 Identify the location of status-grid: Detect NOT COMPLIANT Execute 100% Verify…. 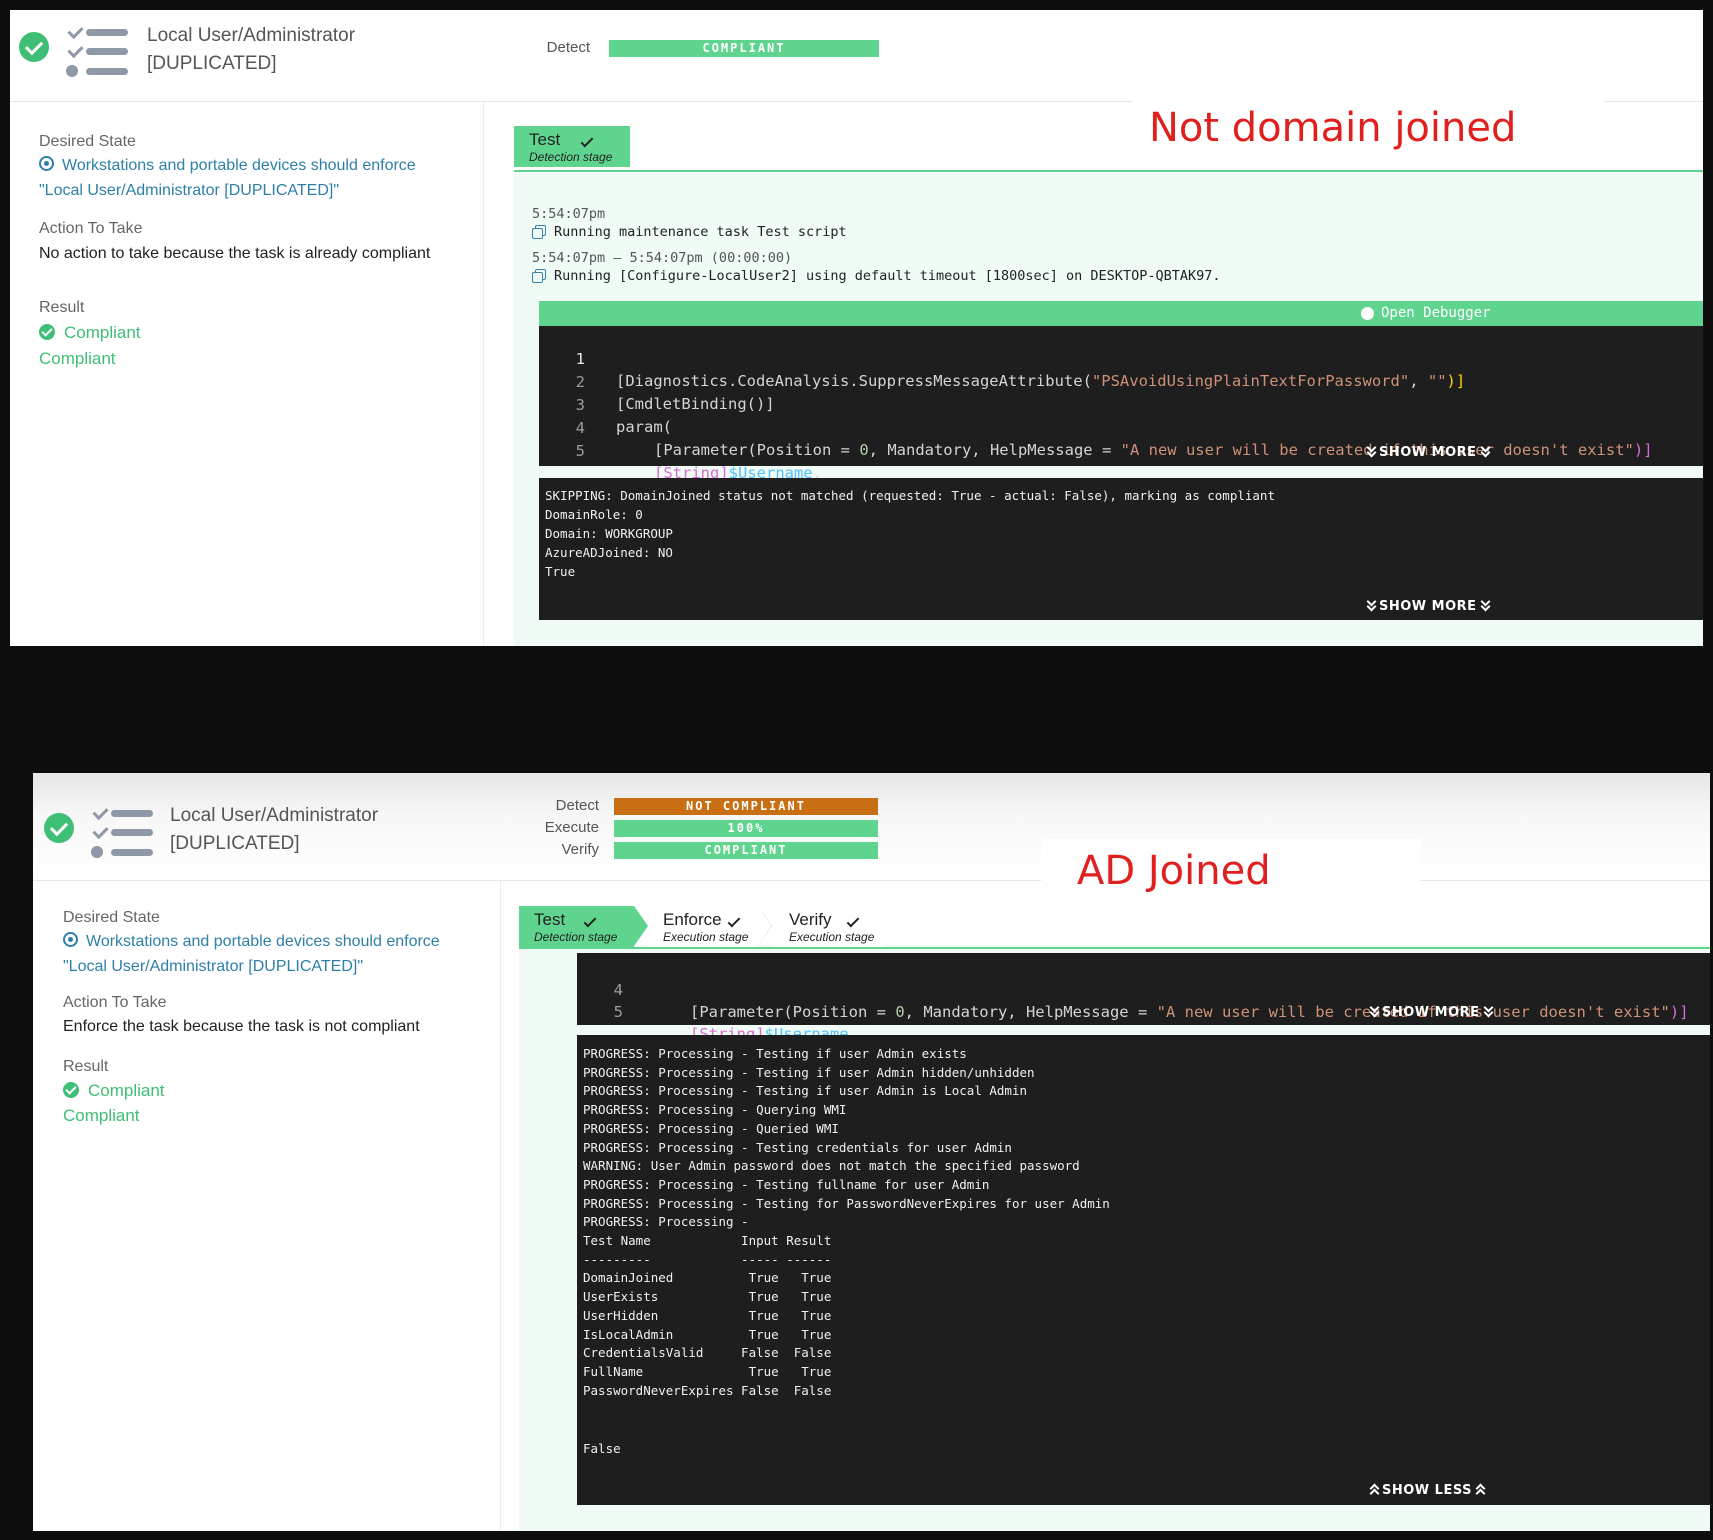
(708, 829).